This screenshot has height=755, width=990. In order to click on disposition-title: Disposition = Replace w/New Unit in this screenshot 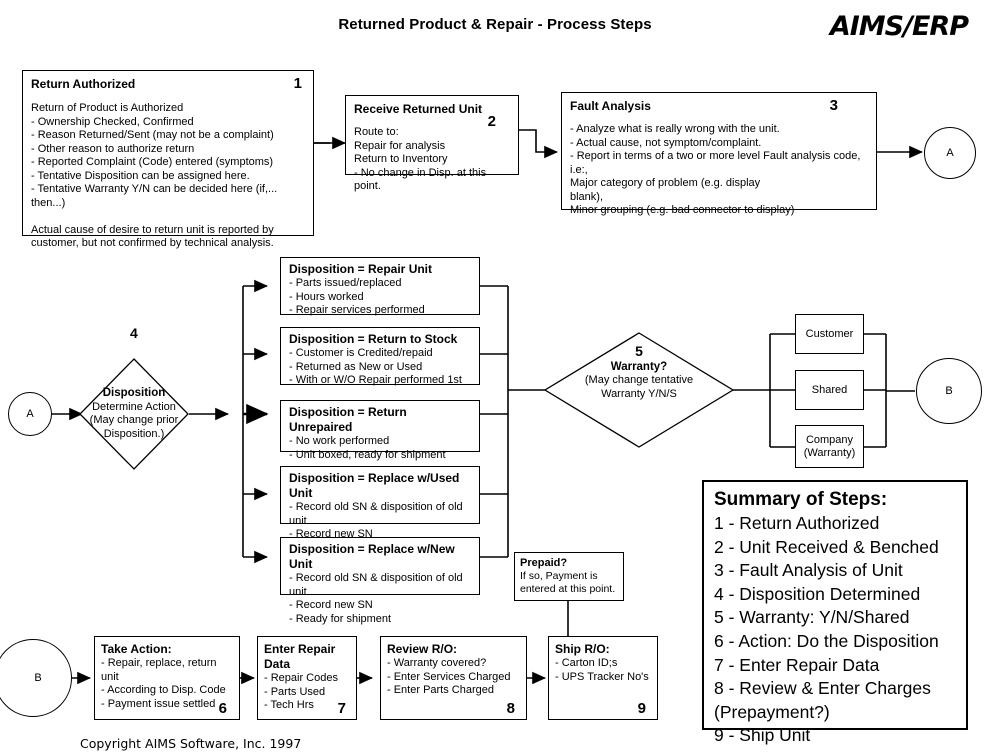, I will do `click(372, 556)`.